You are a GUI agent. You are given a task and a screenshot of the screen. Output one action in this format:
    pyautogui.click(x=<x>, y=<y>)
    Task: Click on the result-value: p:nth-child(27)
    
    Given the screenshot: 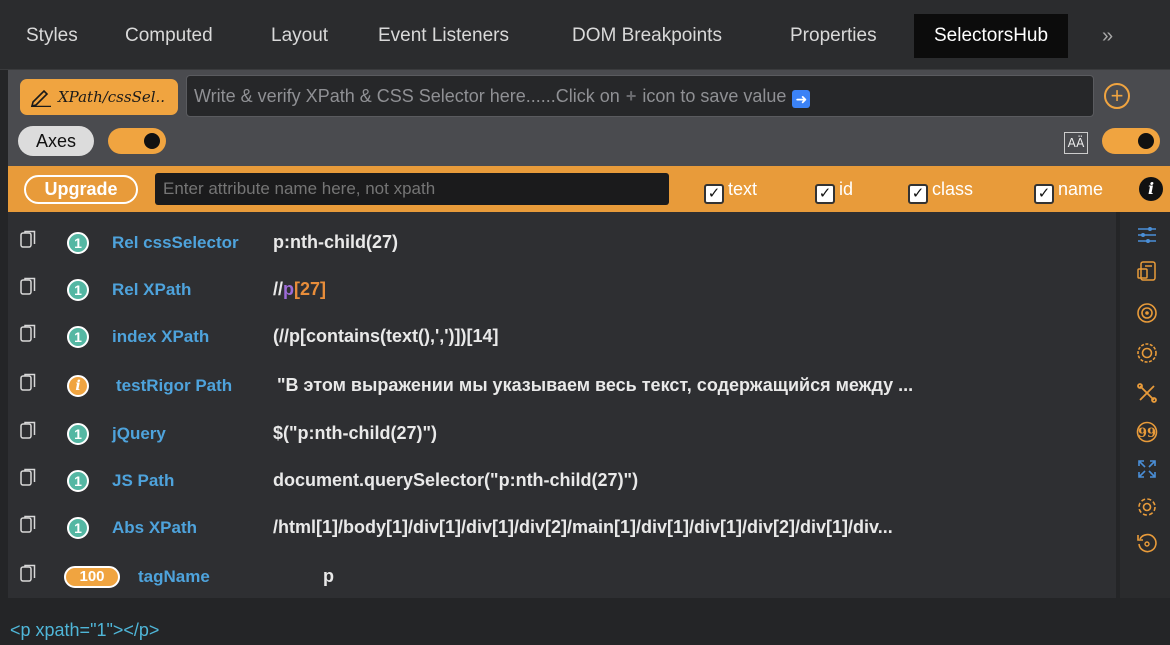 What is the action you would take?
    pyautogui.click(x=688, y=242)
    